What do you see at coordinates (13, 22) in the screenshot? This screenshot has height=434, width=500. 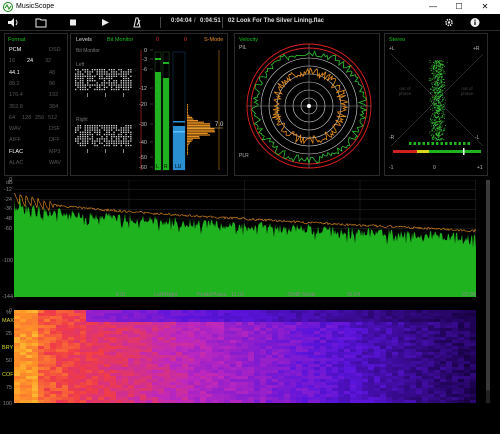 I see `volume-icon` at bounding box center [13, 22].